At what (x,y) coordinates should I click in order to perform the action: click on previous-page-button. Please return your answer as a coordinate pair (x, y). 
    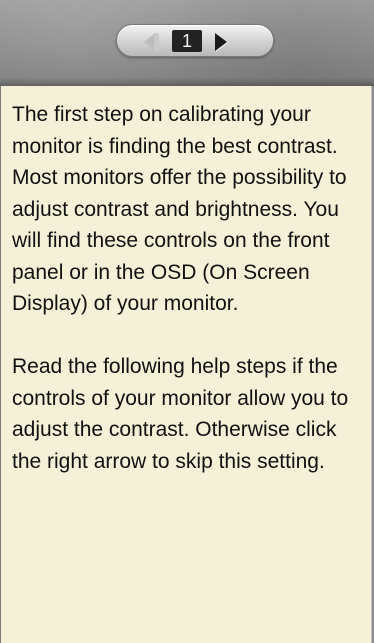
    Looking at the image, I should click on (152, 42).